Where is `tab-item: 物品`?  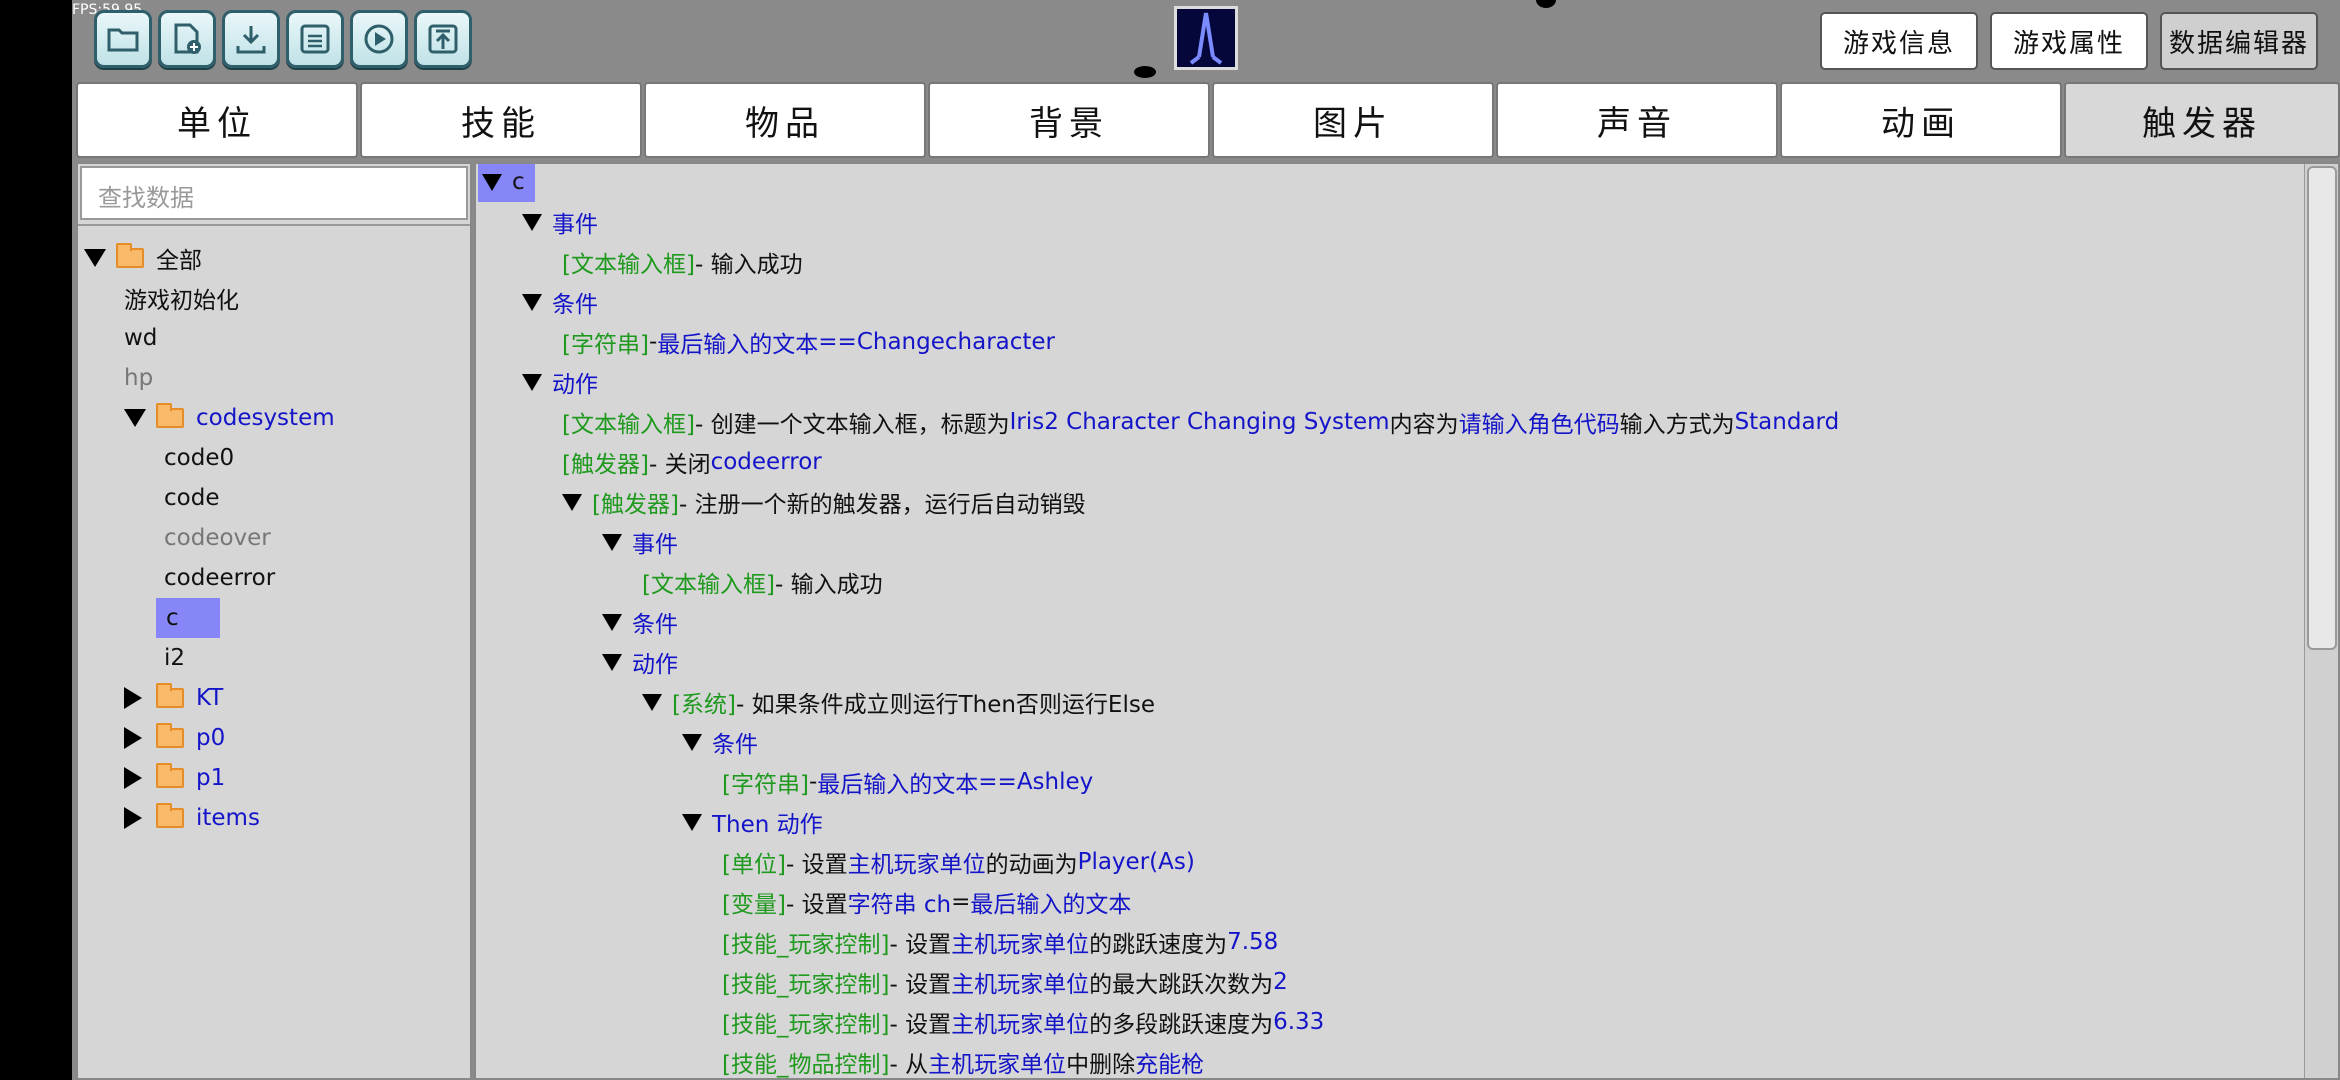 tab-item: 物品 is located at coordinates (785, 120).